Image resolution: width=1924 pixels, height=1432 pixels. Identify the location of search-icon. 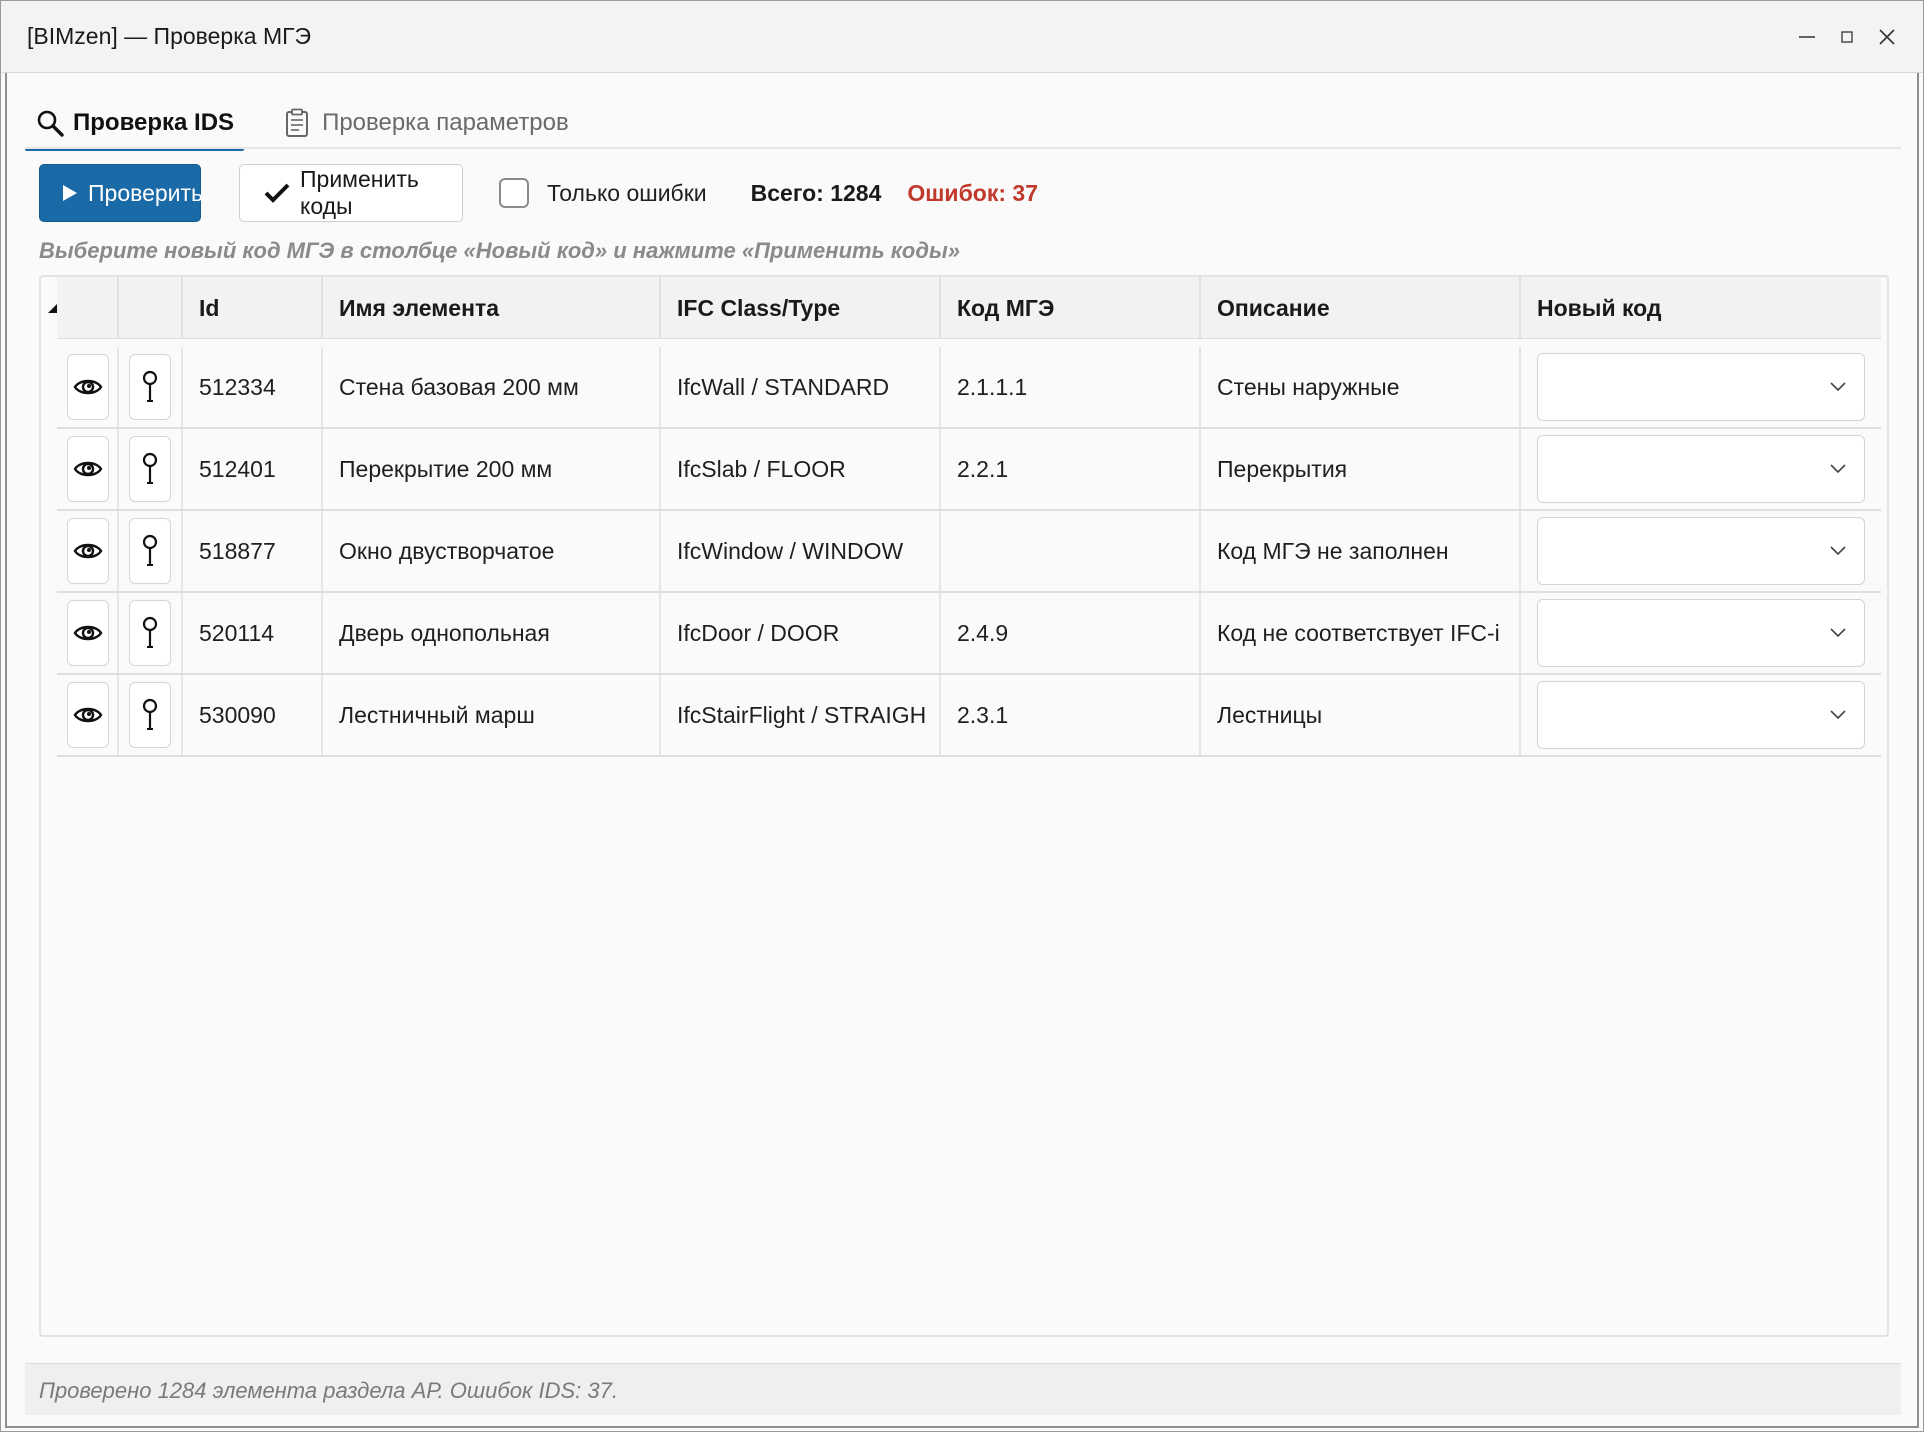
(50, 123).